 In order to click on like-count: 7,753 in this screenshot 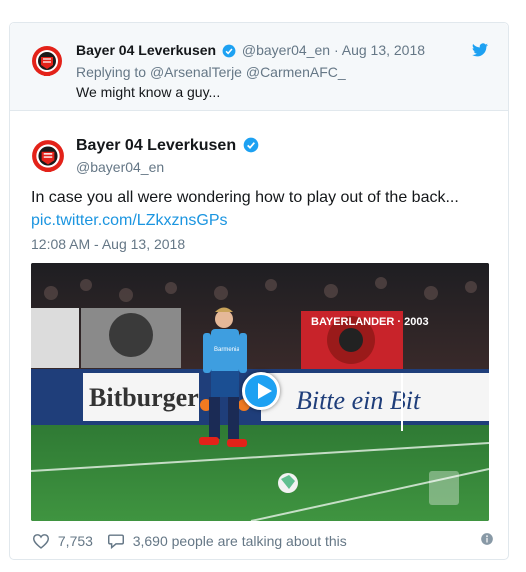, I will do `click(75, 541)`.